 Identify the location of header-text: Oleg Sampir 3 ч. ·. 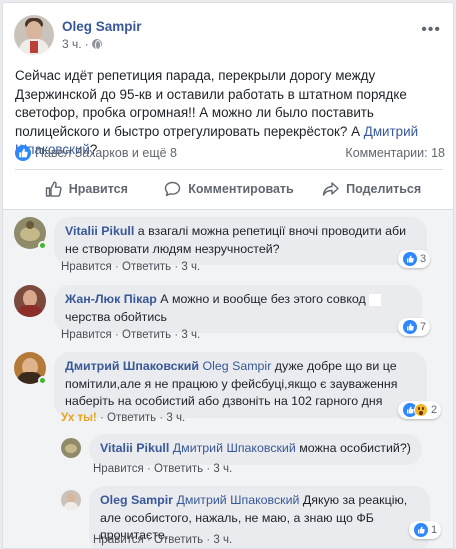
(102, 35).